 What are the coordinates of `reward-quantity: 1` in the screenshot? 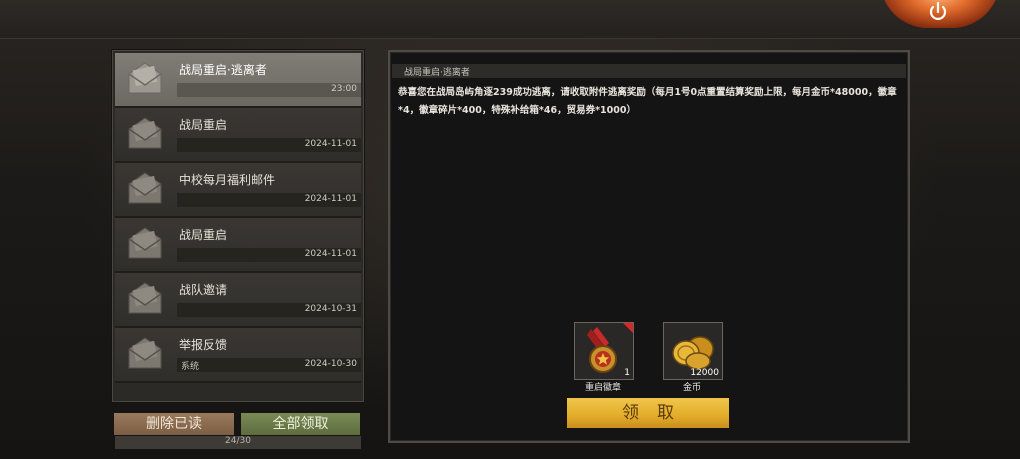 It's located at (627, 373).